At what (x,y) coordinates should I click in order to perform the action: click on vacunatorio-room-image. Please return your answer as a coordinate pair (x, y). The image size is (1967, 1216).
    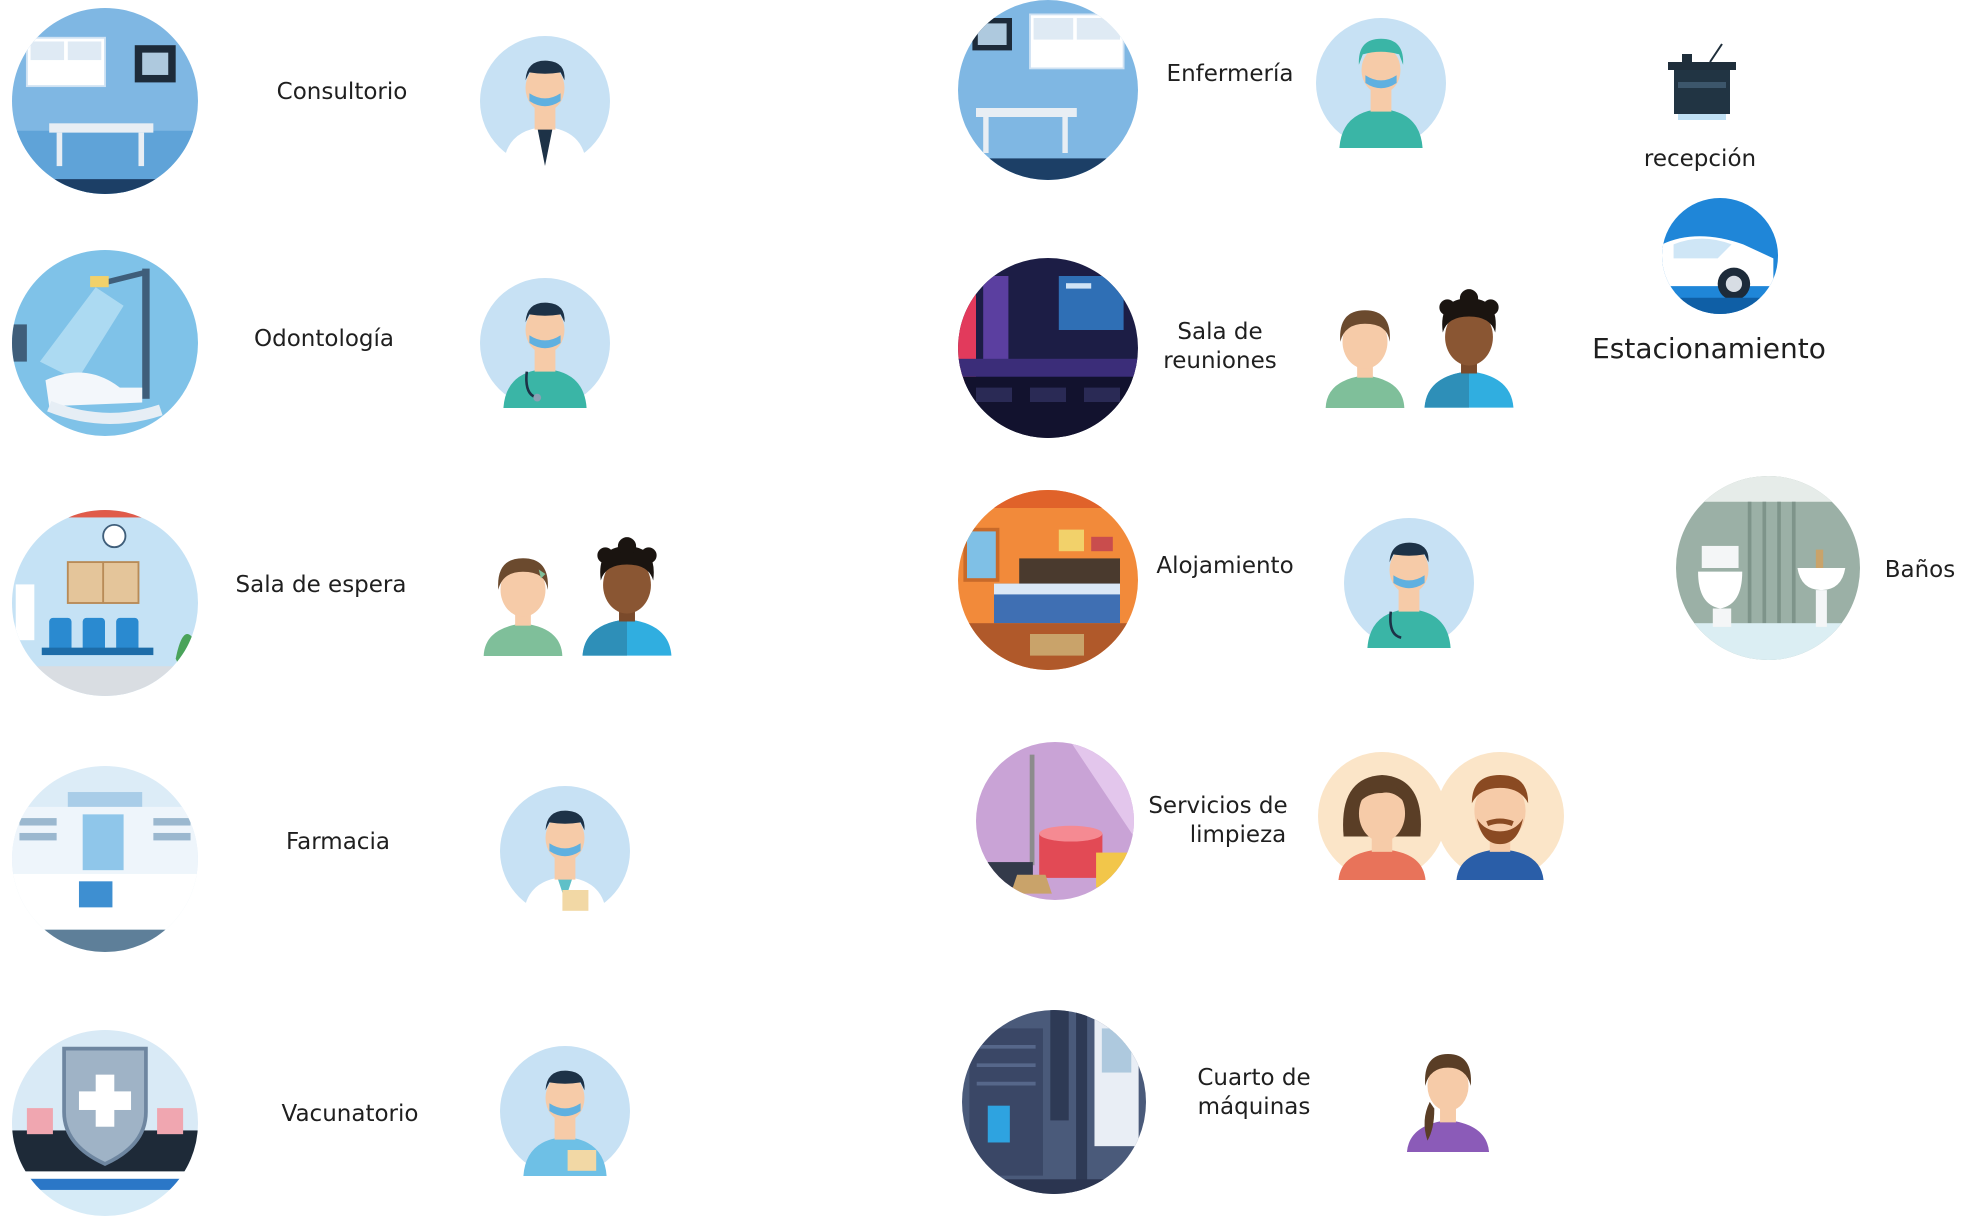
    Looking at the image, I should click on (105, 1123).